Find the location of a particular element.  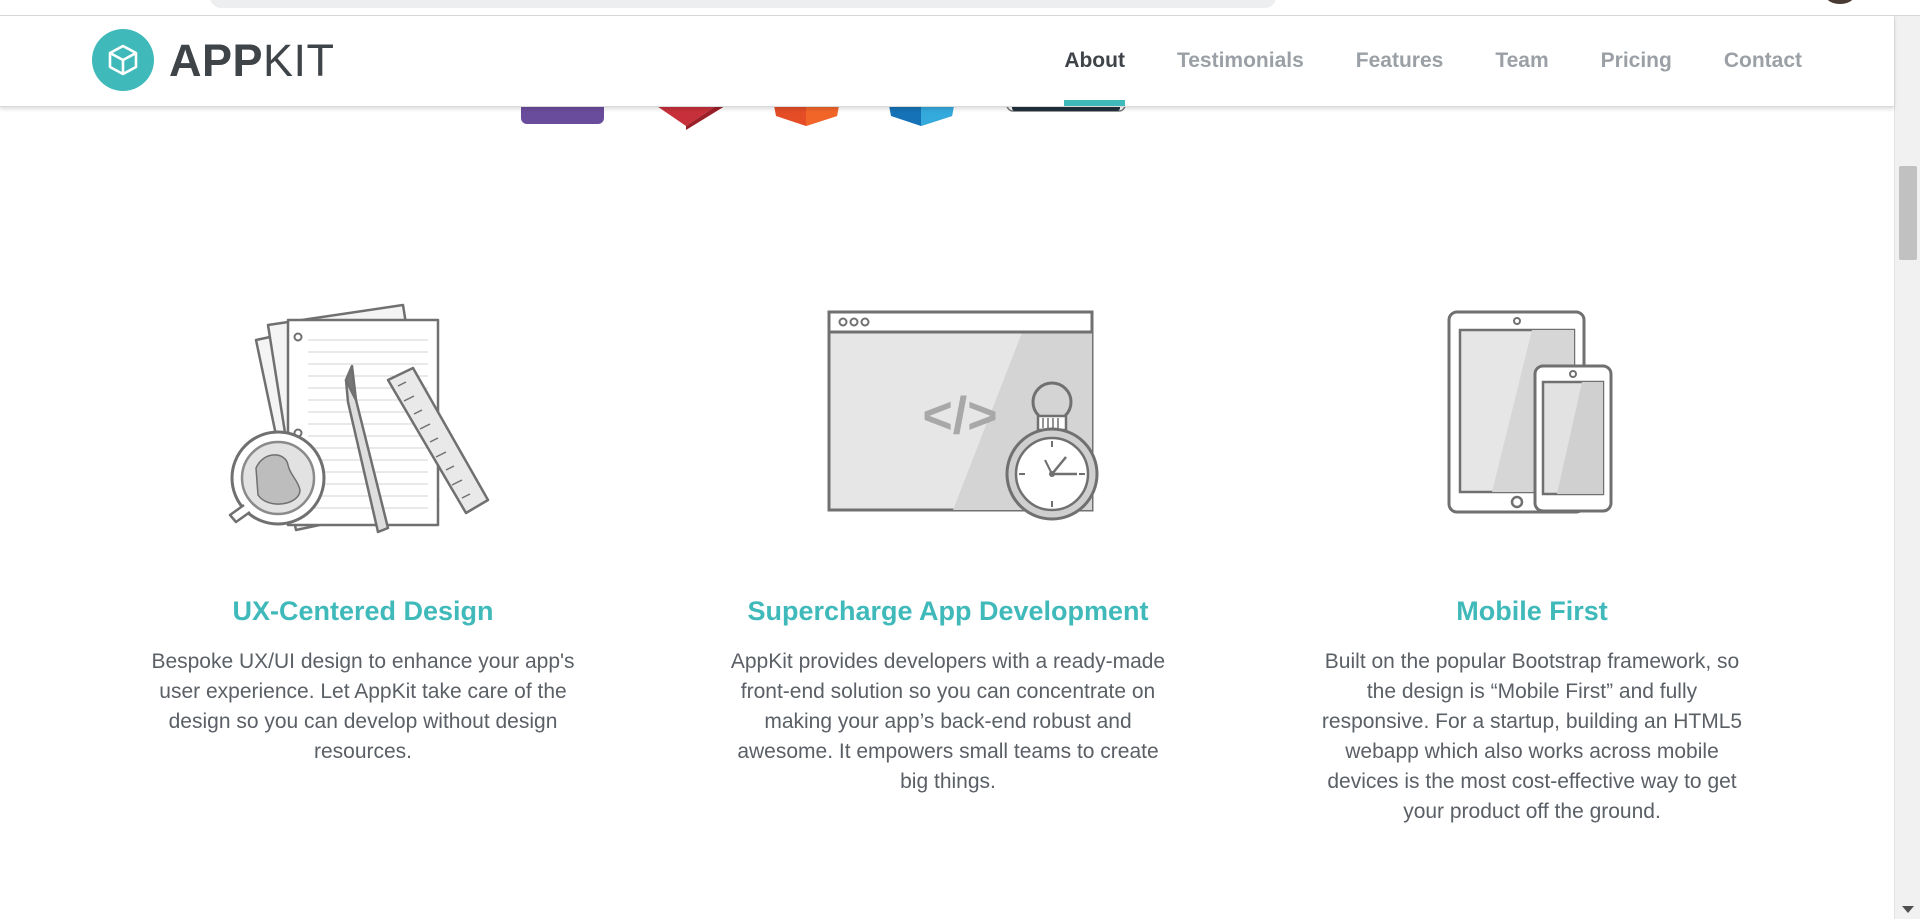

papers-magnifier-ruler-icon is located at coordinates (359, 418).